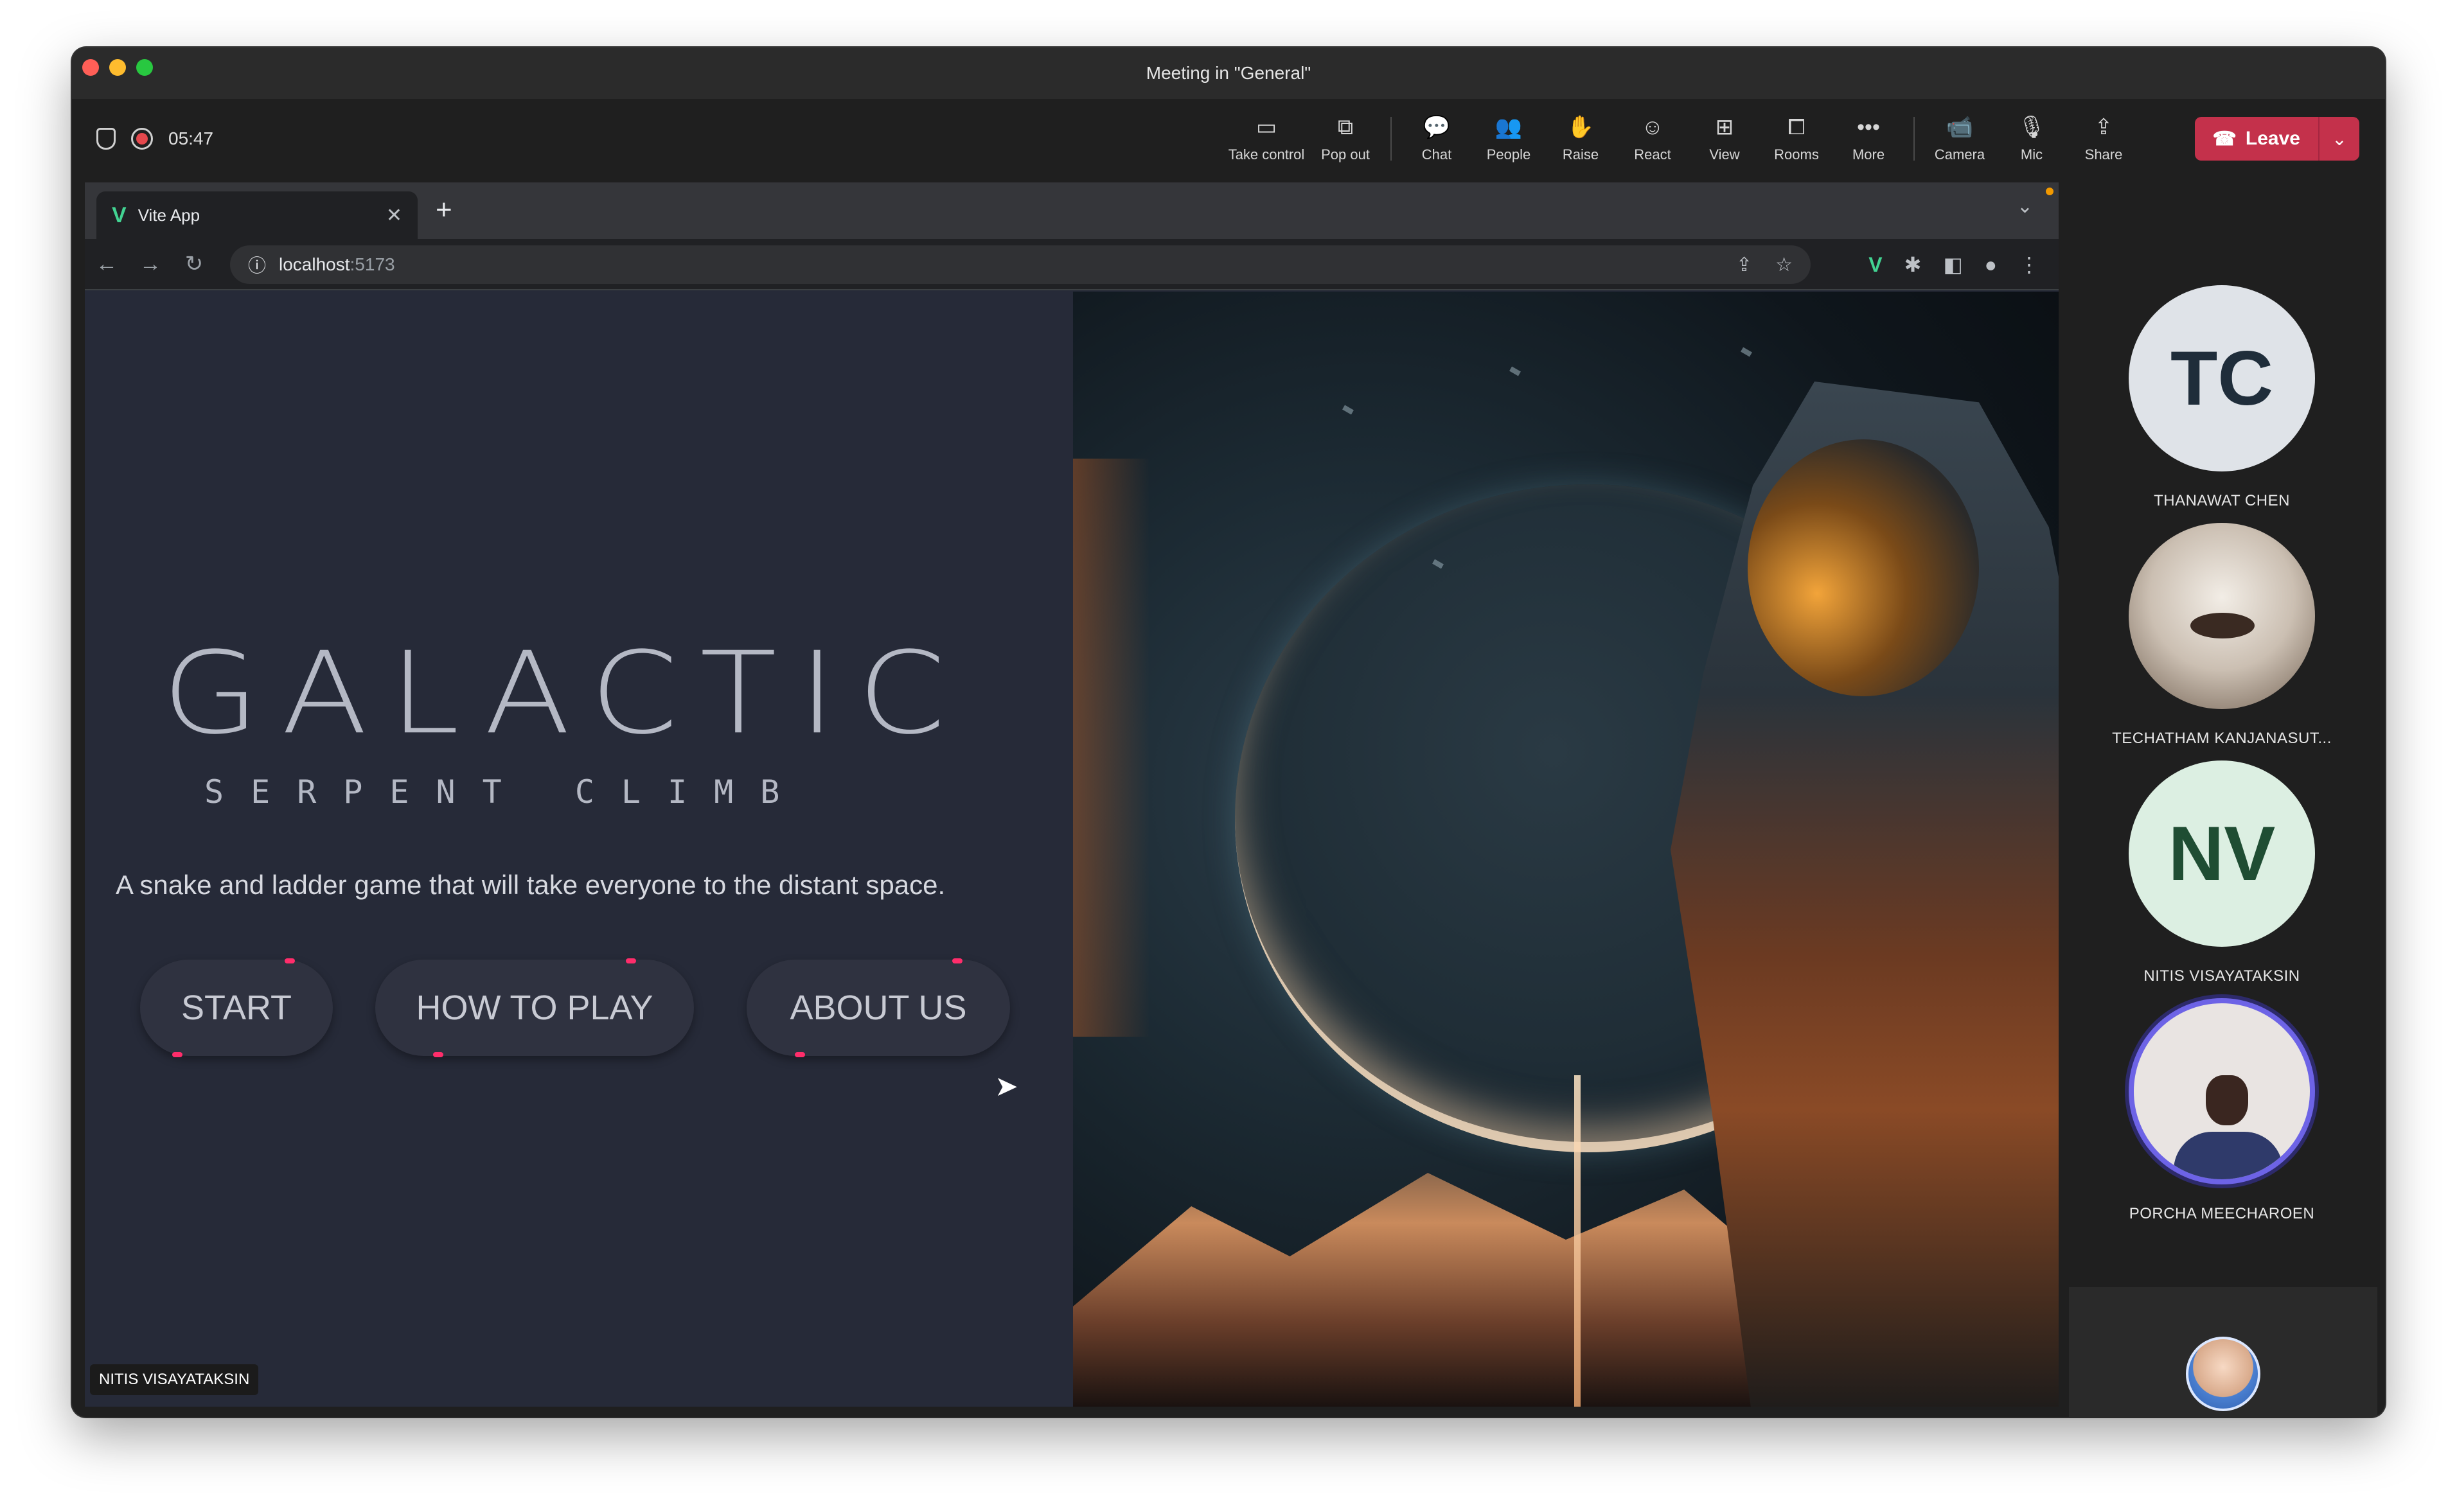 Image resolution: width=2457 pixels, height=1512 pixels. I want to click on title-bar: Meeting in "General", so click(1228, 73).